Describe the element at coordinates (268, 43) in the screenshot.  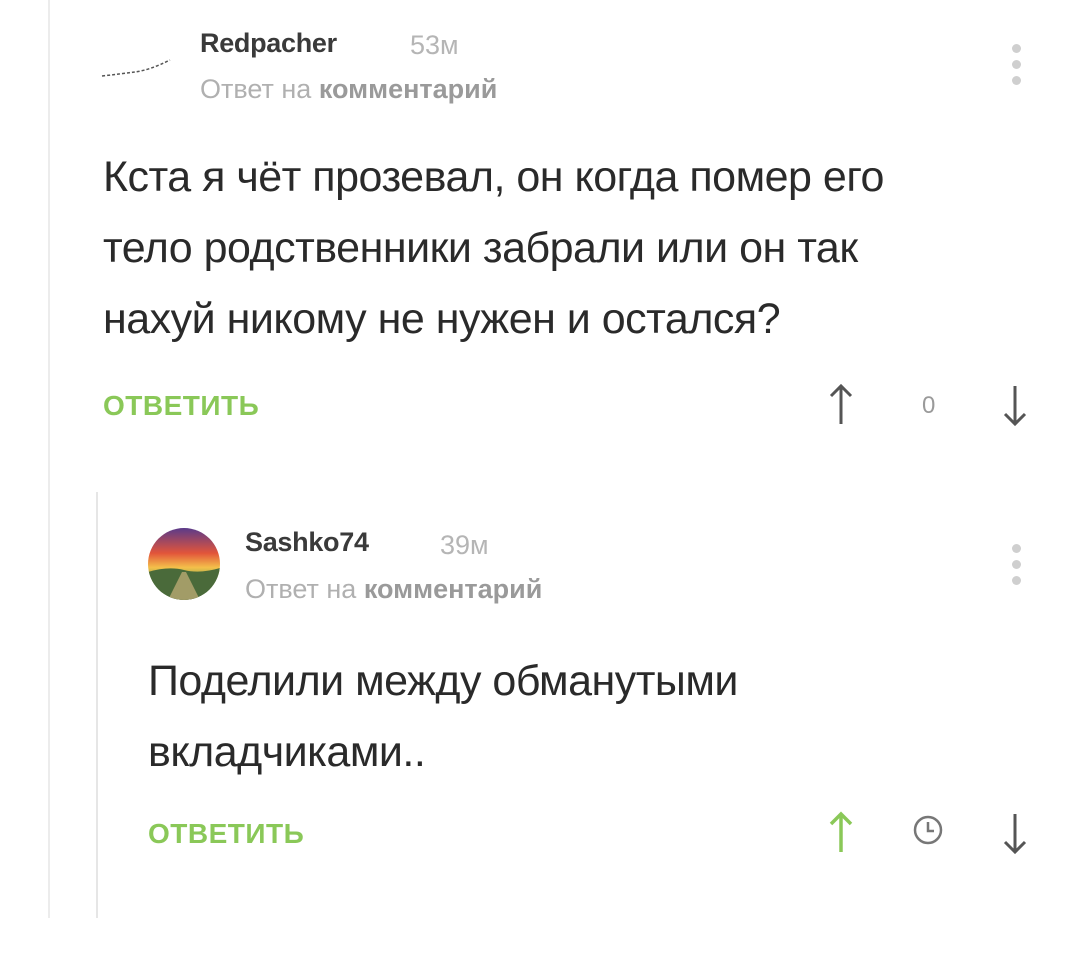
I see `username: Redpacher` at that location.